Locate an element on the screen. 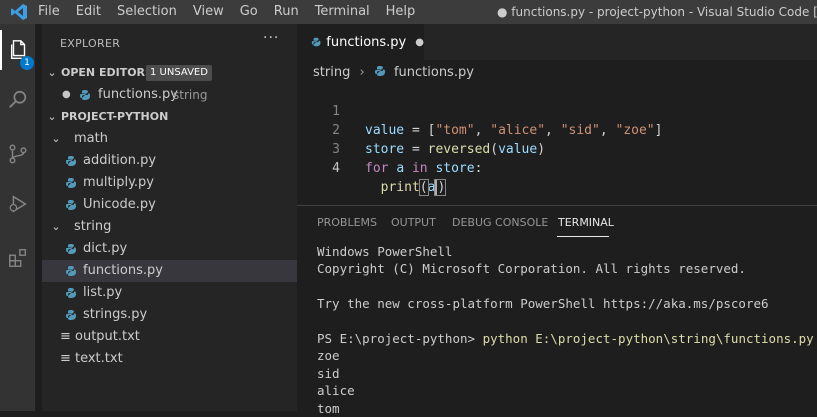 The height and width of the screenshot is (417, 817). menu-go: Go is located at coordinates (249, 12).